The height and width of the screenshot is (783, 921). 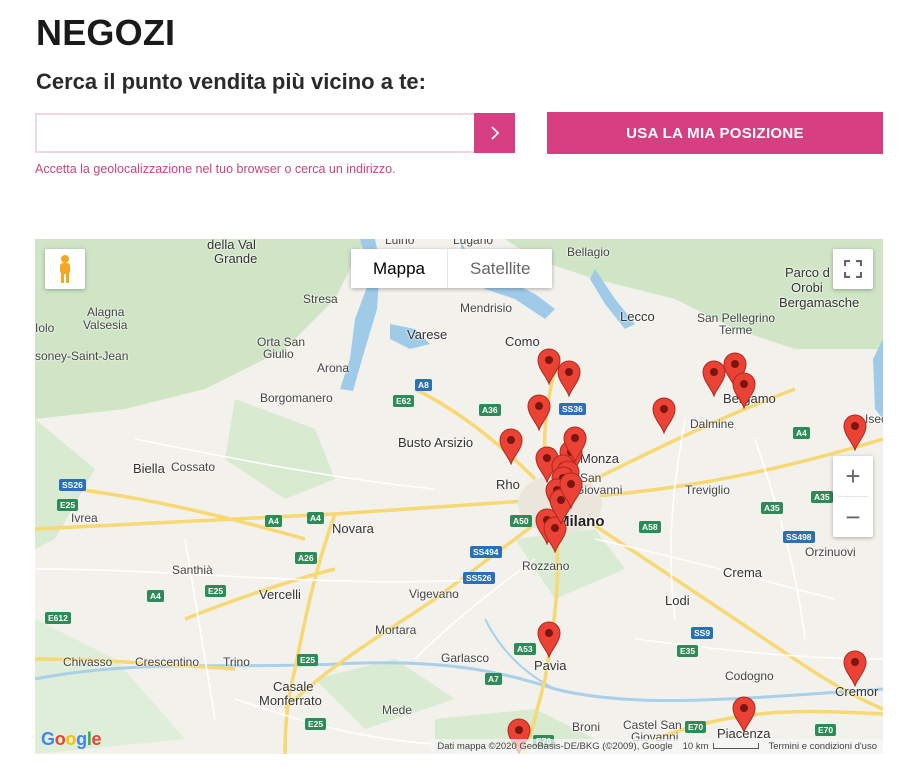 I want to click on place-label: Mede, so click(x=397, y=710).